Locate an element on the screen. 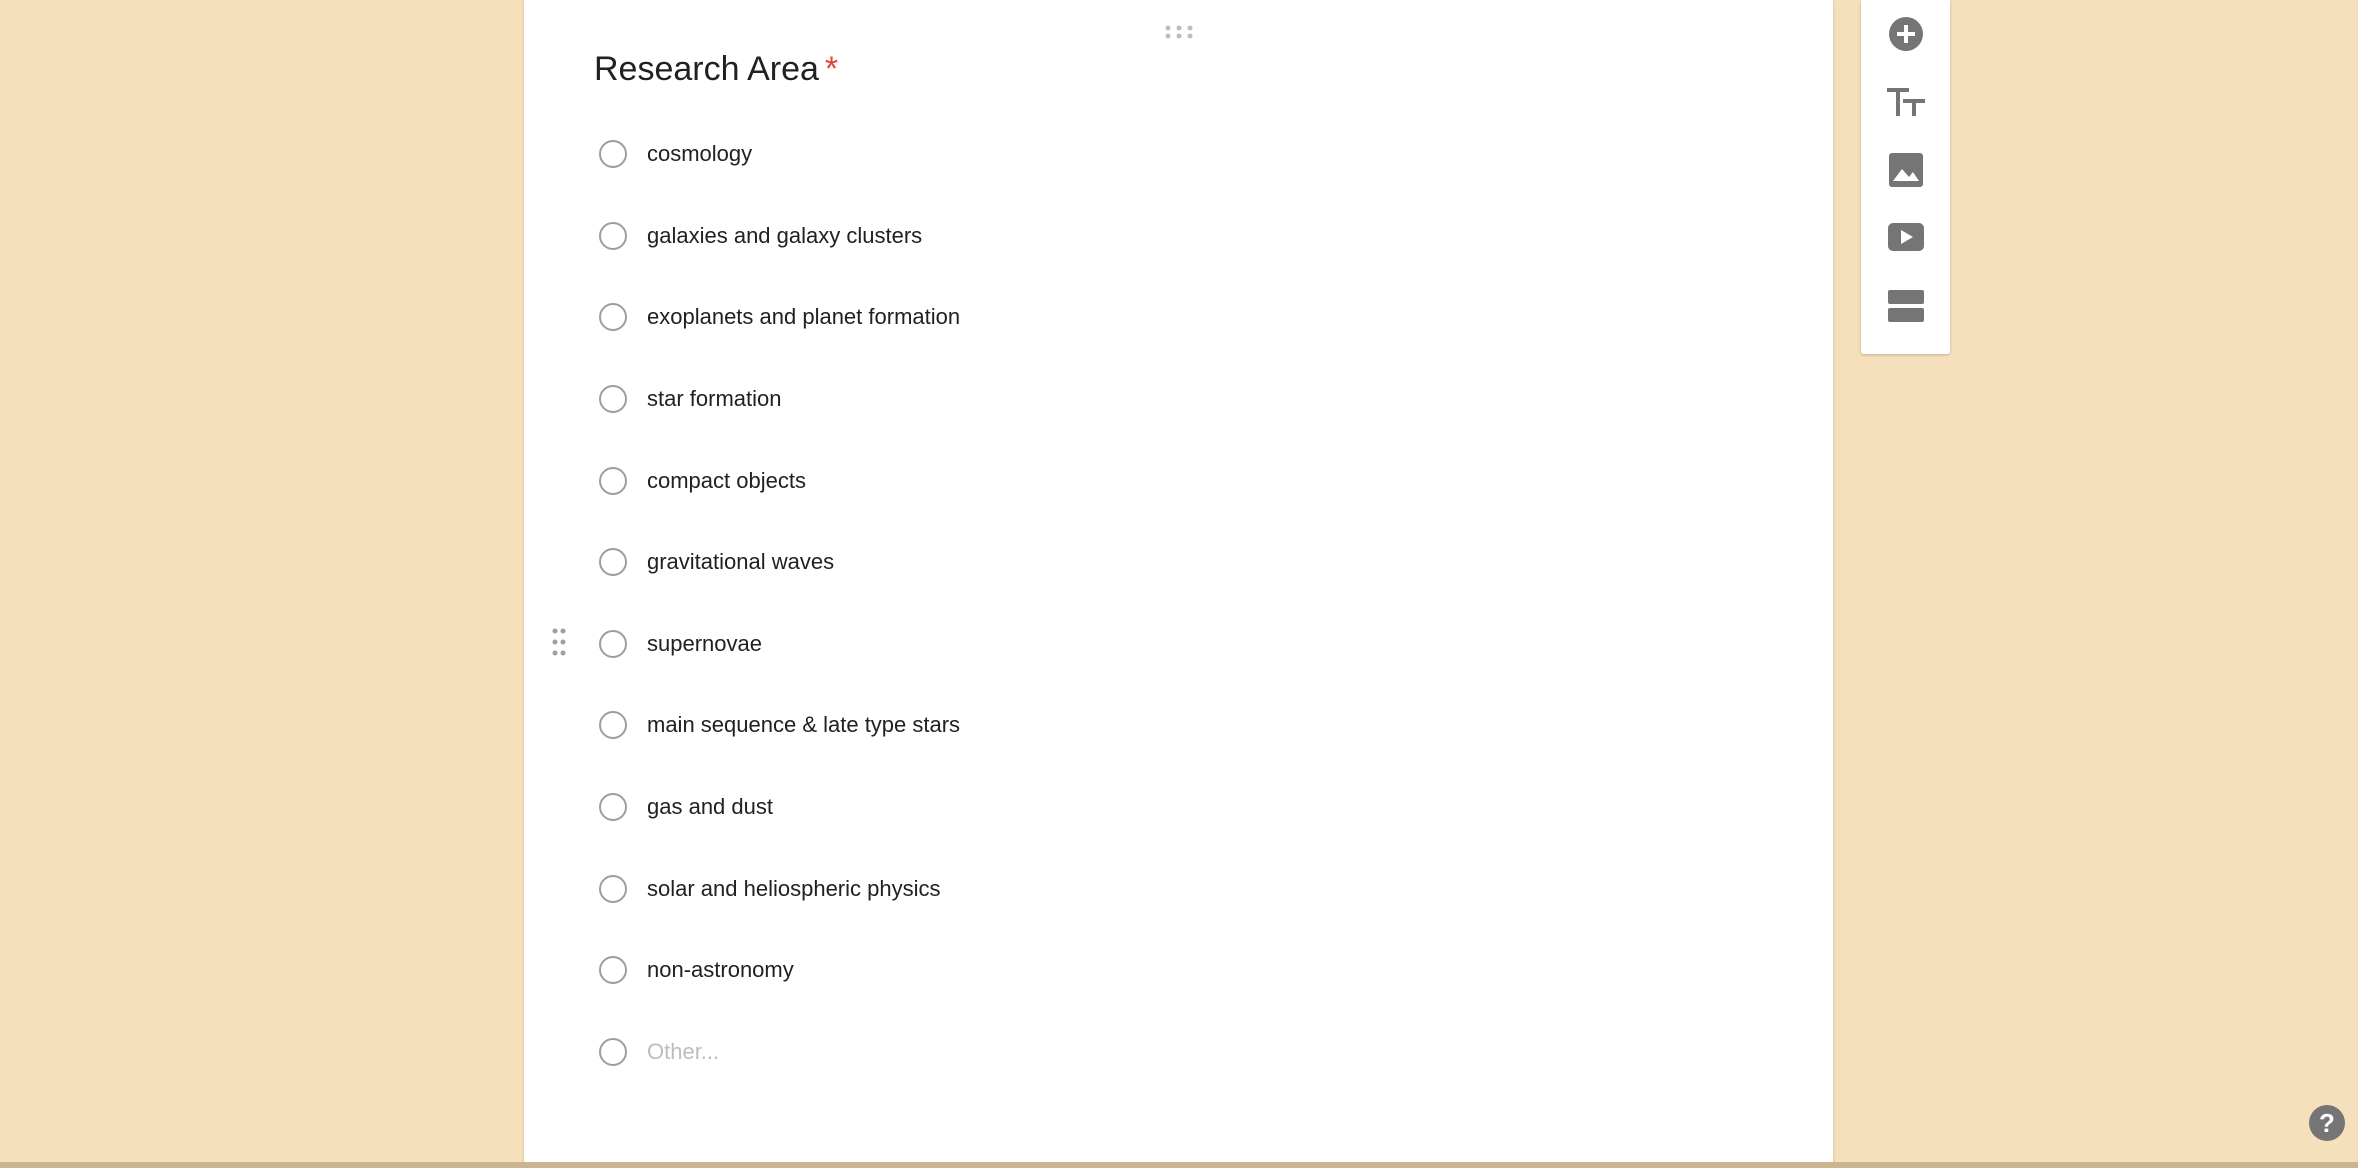 The image size is (2358, 1168). option-row: gravitational waves is located at coordinates (715, 562).